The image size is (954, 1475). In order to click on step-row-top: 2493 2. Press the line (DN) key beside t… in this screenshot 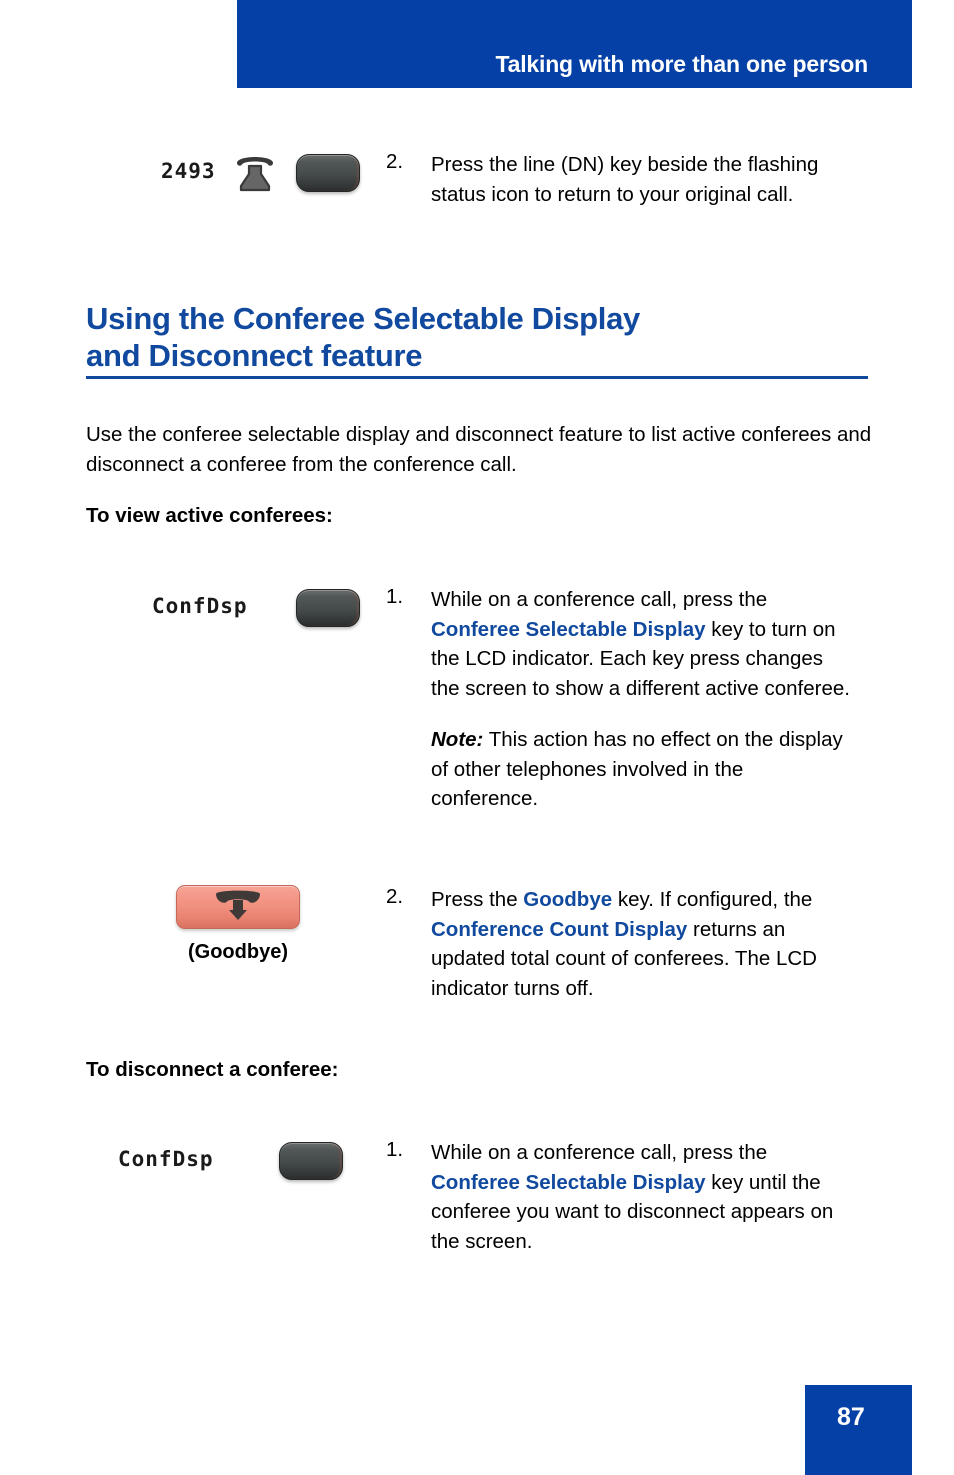, I will do `click(471, 179)`.